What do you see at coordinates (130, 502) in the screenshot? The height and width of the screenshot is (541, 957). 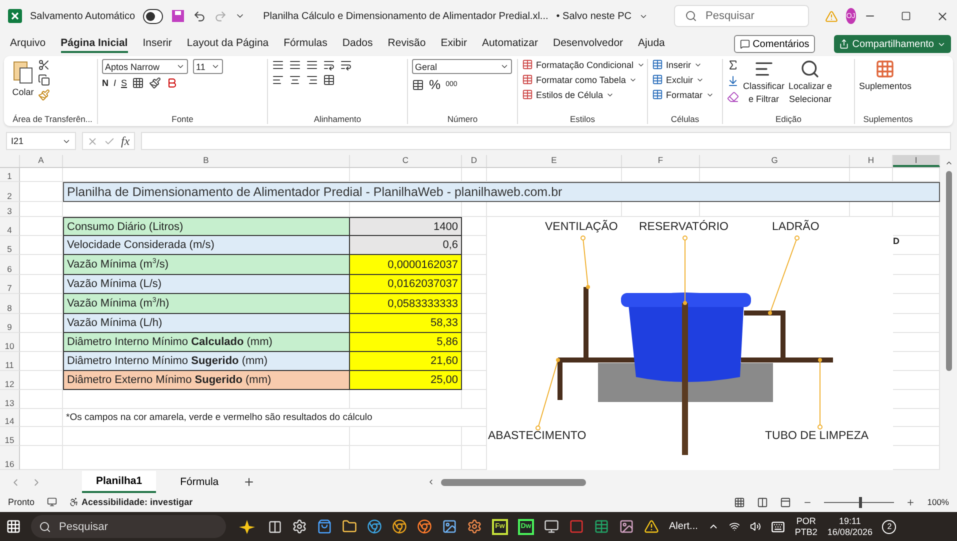 I see `accessibility-button: Acessibilidade: investigar` at bounding box center [130, 502].